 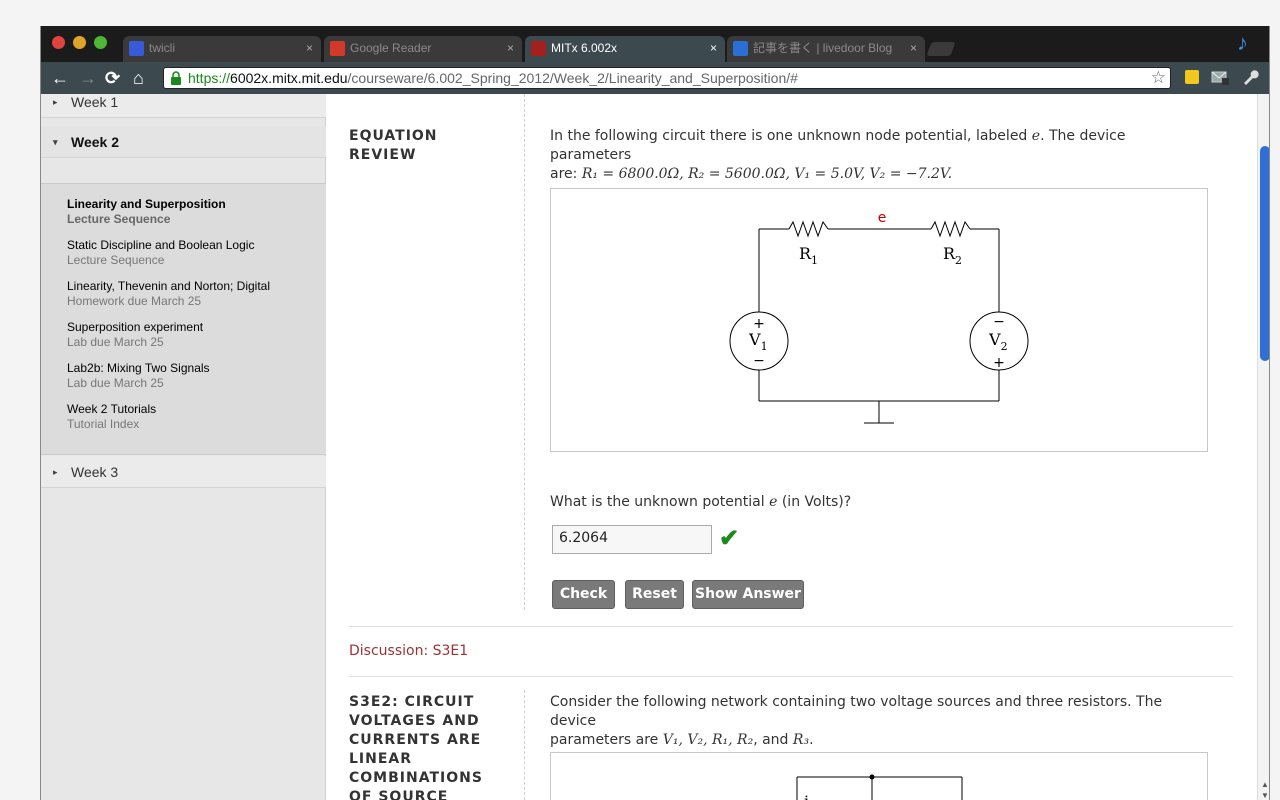 What do you see at coordinates (192, 417) in the screenshot?
I see `sequence-week2-tutorials: Week 2 Tutorials Tutorial Index` at bounding box center [192, 417].